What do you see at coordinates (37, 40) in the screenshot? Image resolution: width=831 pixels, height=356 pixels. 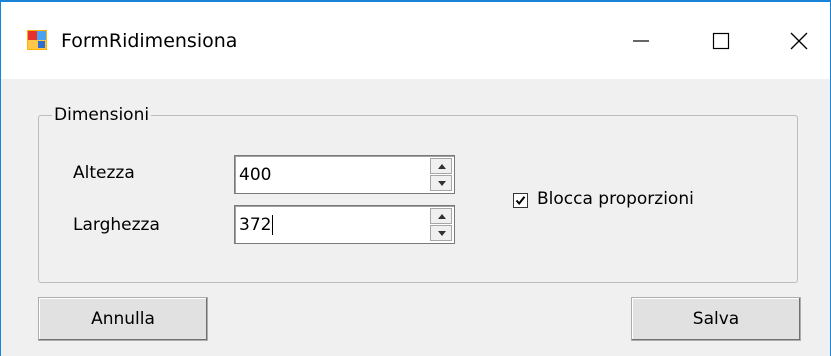 I see `form-app-icon` at bounding box center [37, 40].